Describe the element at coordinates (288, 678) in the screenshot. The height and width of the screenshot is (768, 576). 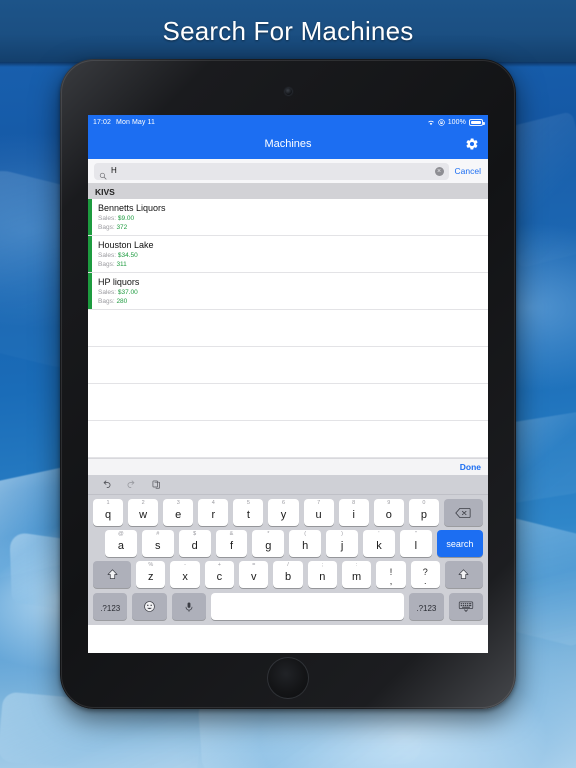
I see `home-button` at that location.